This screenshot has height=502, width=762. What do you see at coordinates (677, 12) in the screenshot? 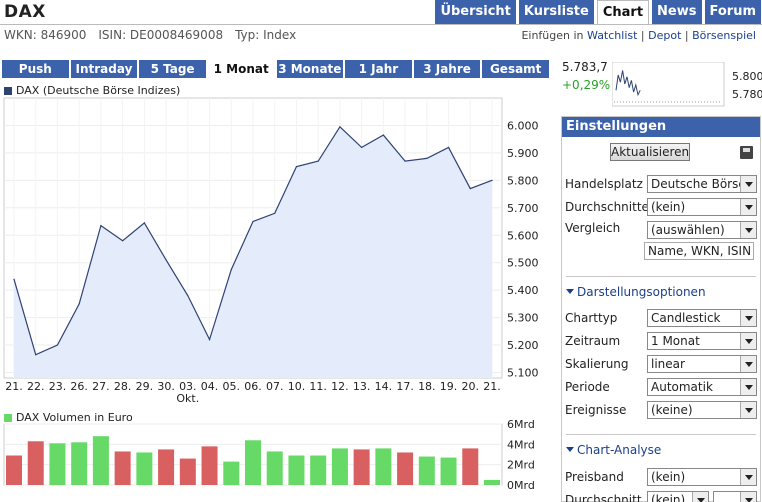
I see `nav-tab-3: News` at bounding box center [677, 12].